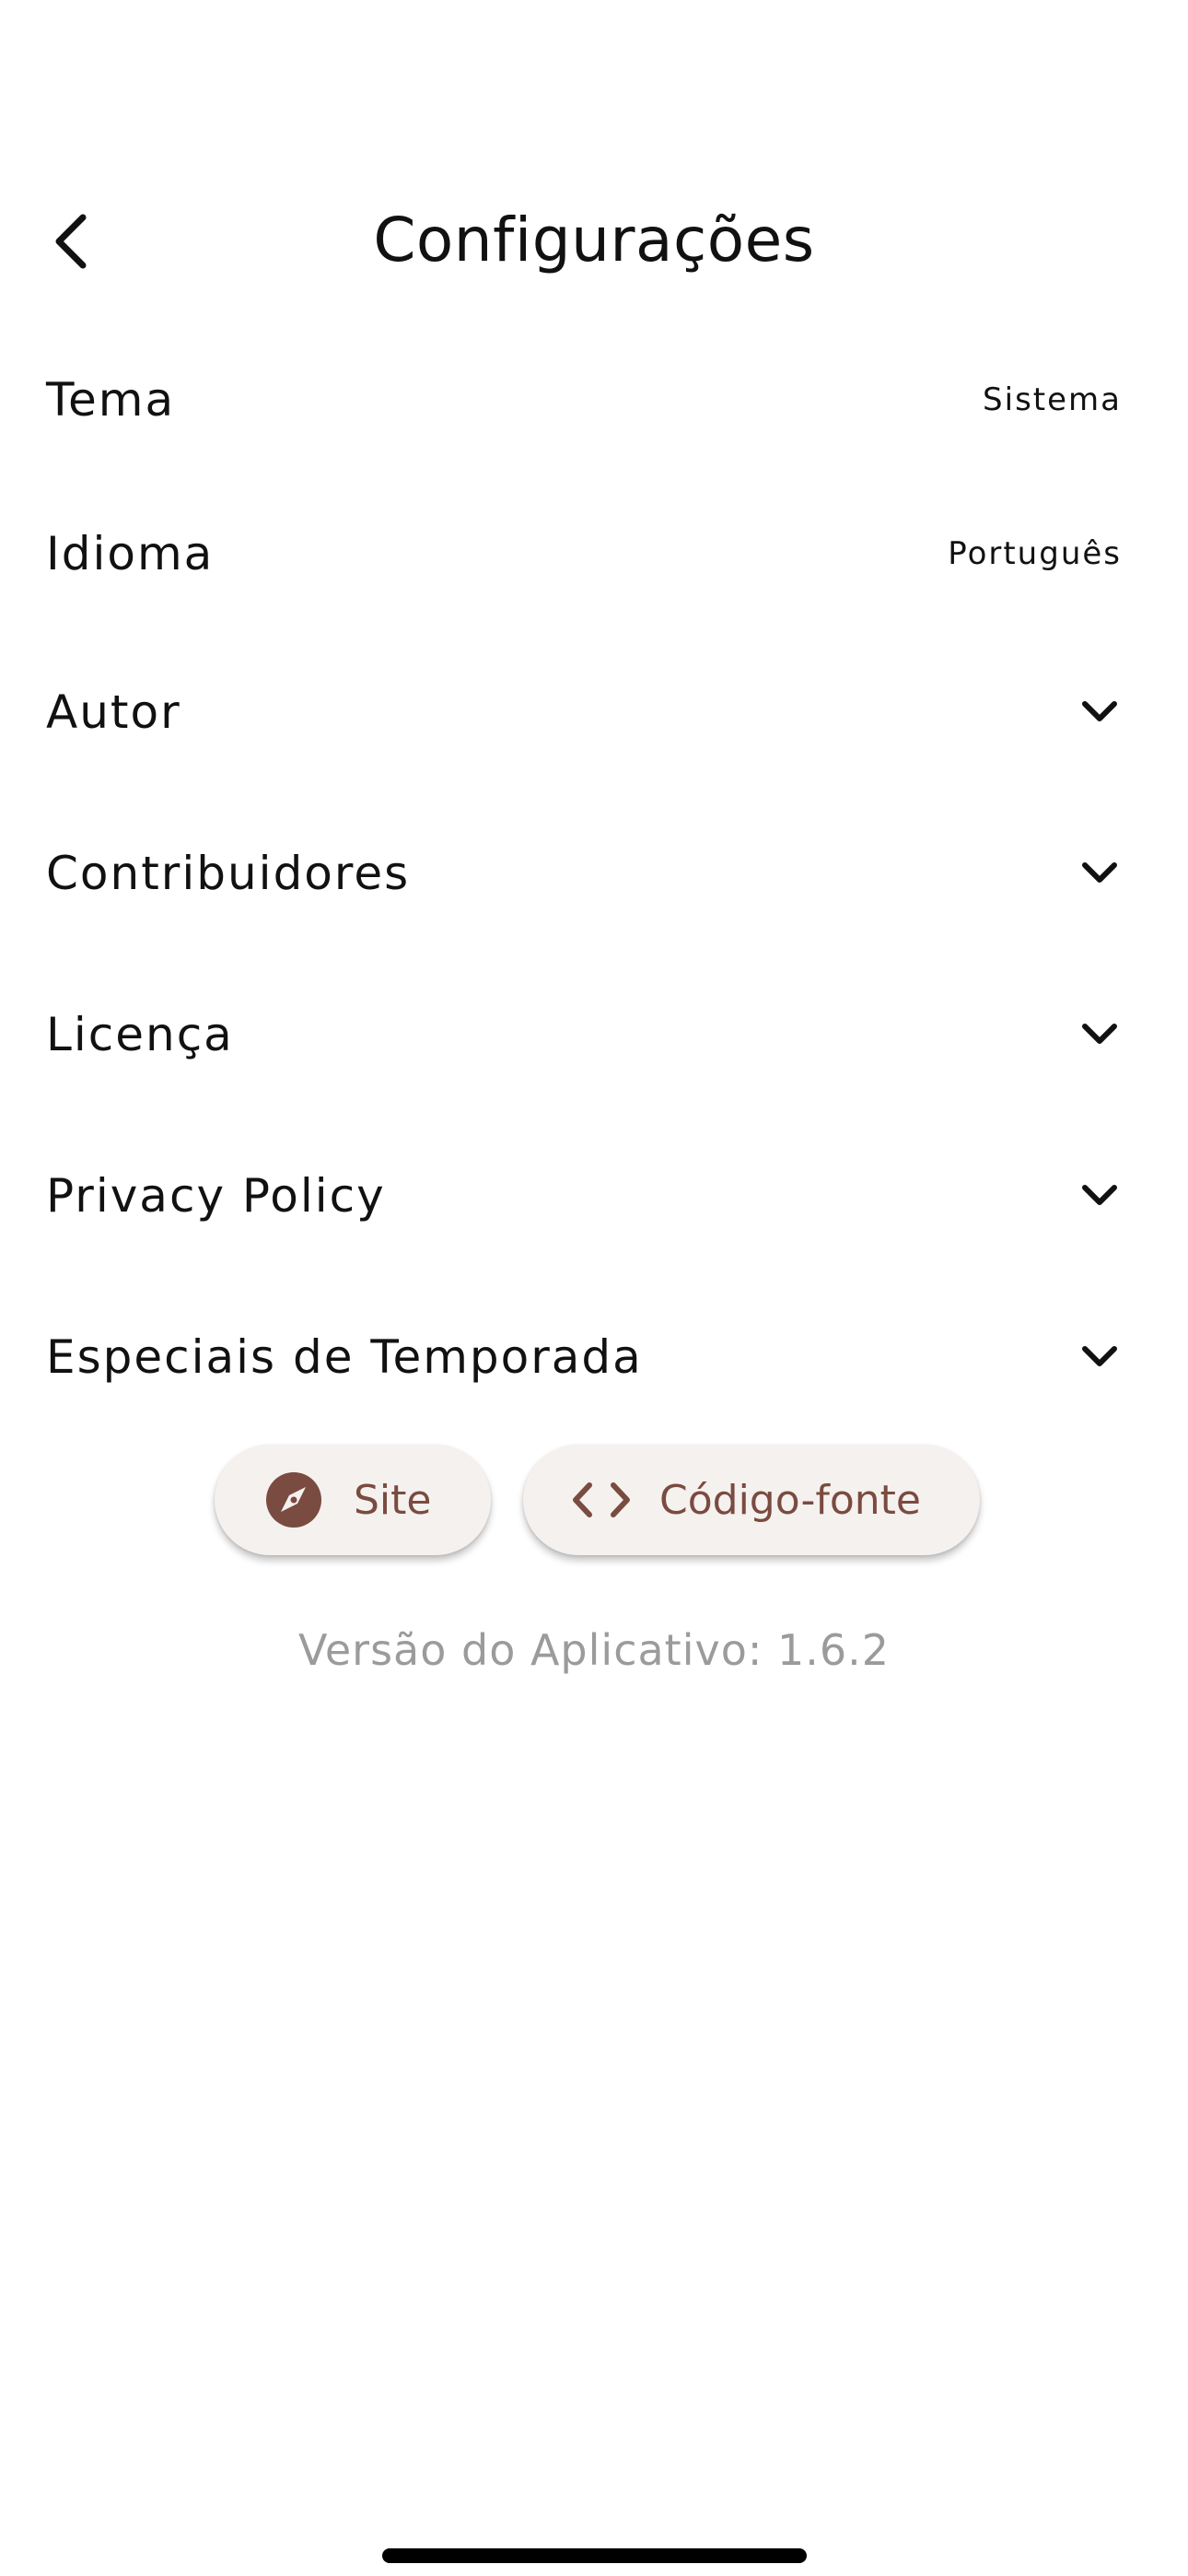 Image resolution: width=1188 pixels, height=2576 pixels. Describe the element at coordinates (594, 1650) in the screenshot. I see `app-version: Versão do Aplicativo: 1.6.2` at that location.